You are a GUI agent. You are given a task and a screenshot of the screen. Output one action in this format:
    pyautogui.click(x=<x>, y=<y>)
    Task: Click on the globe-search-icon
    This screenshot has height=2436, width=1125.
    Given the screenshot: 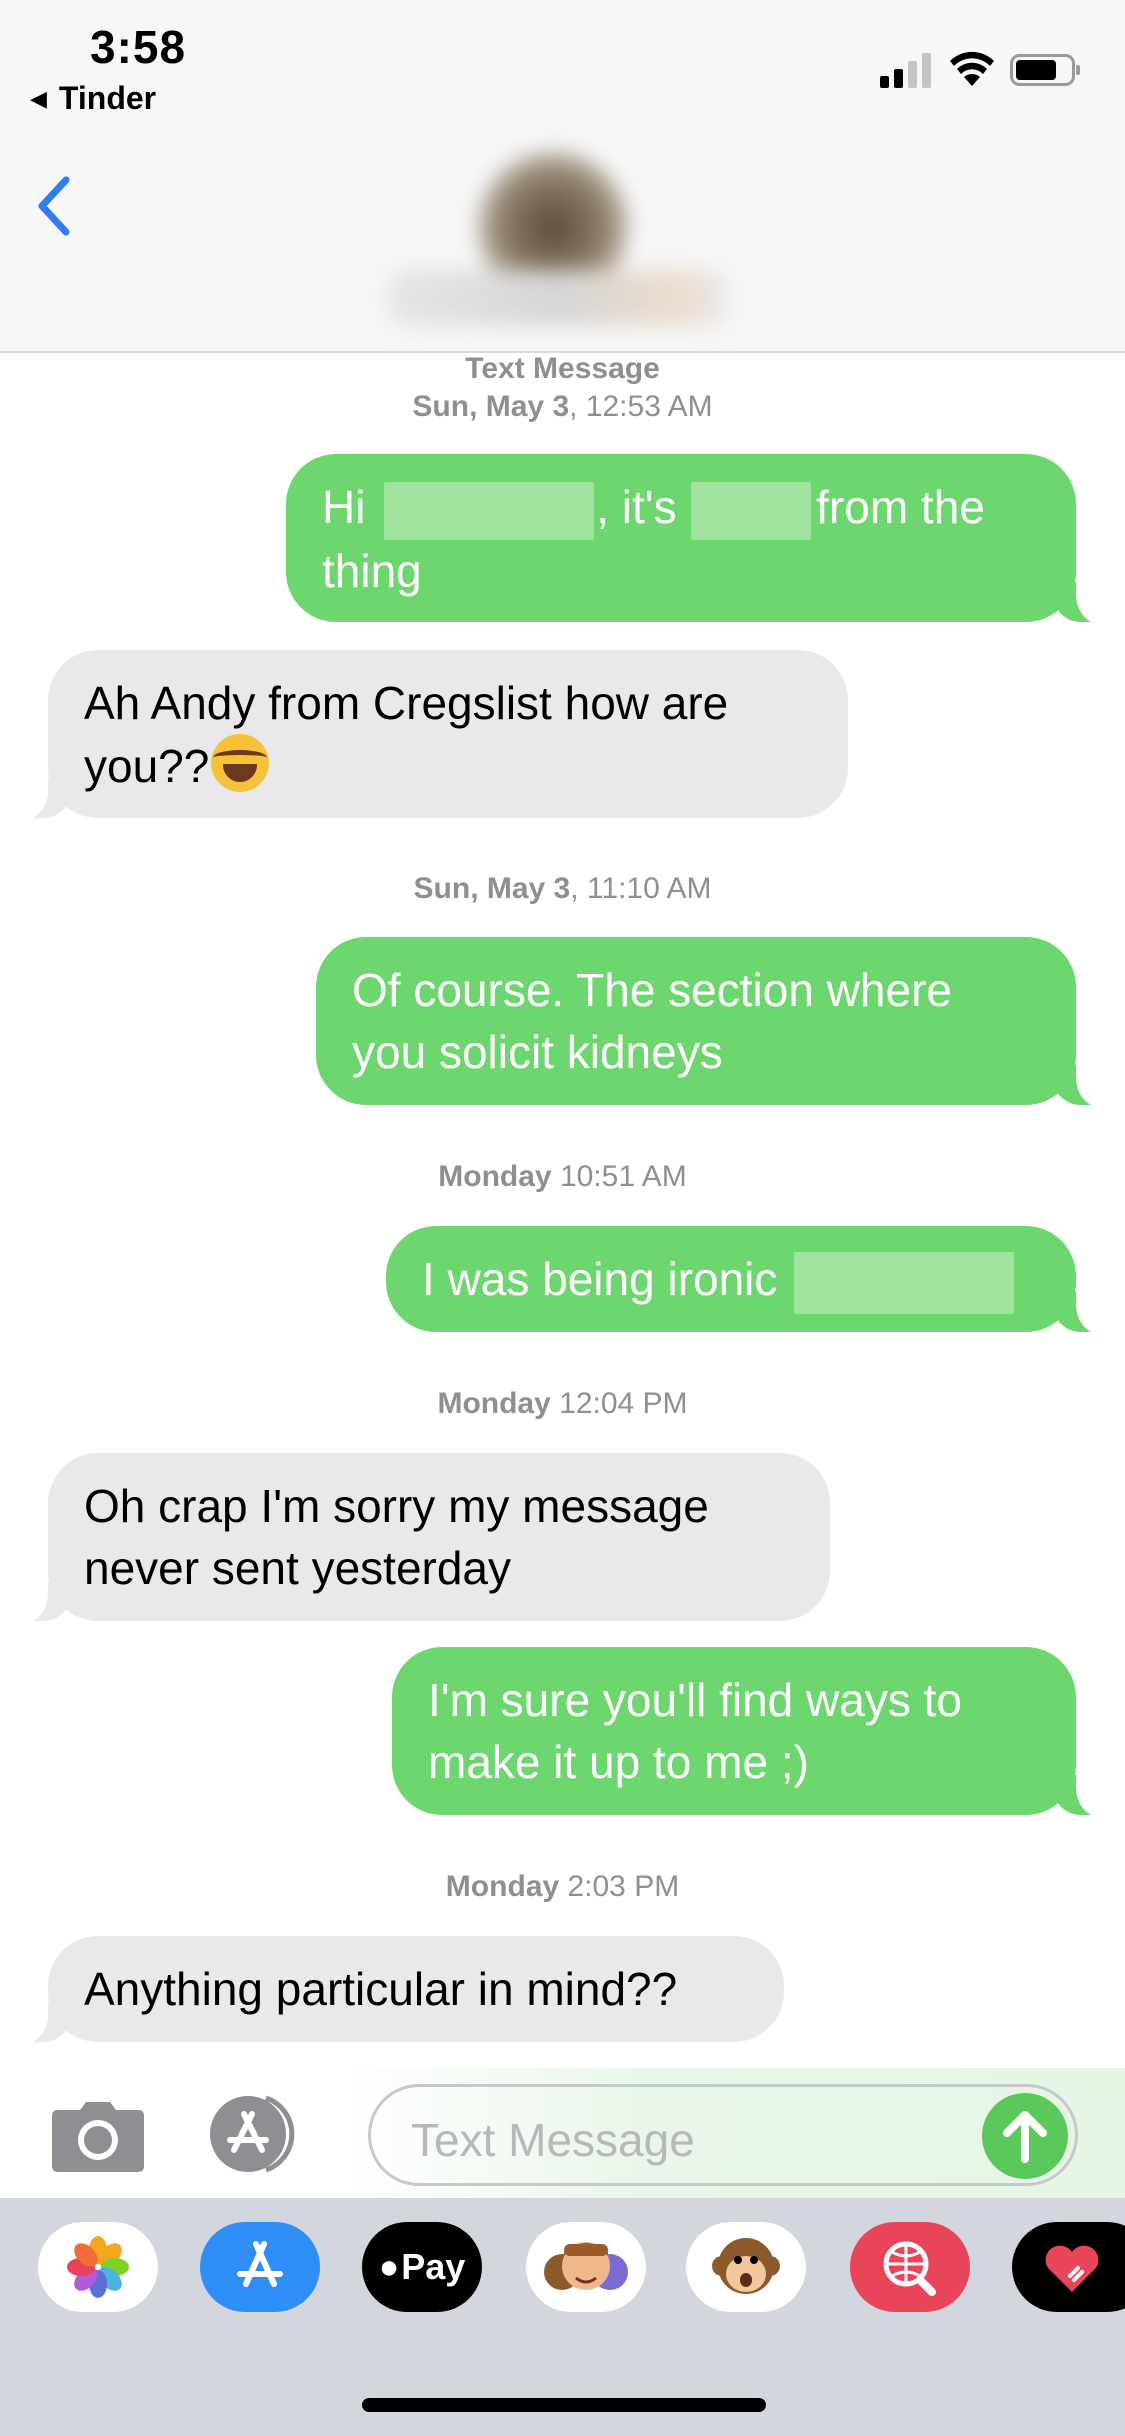 What is the action you would take?
    pyautogui.click(x=909, y=2268)
    